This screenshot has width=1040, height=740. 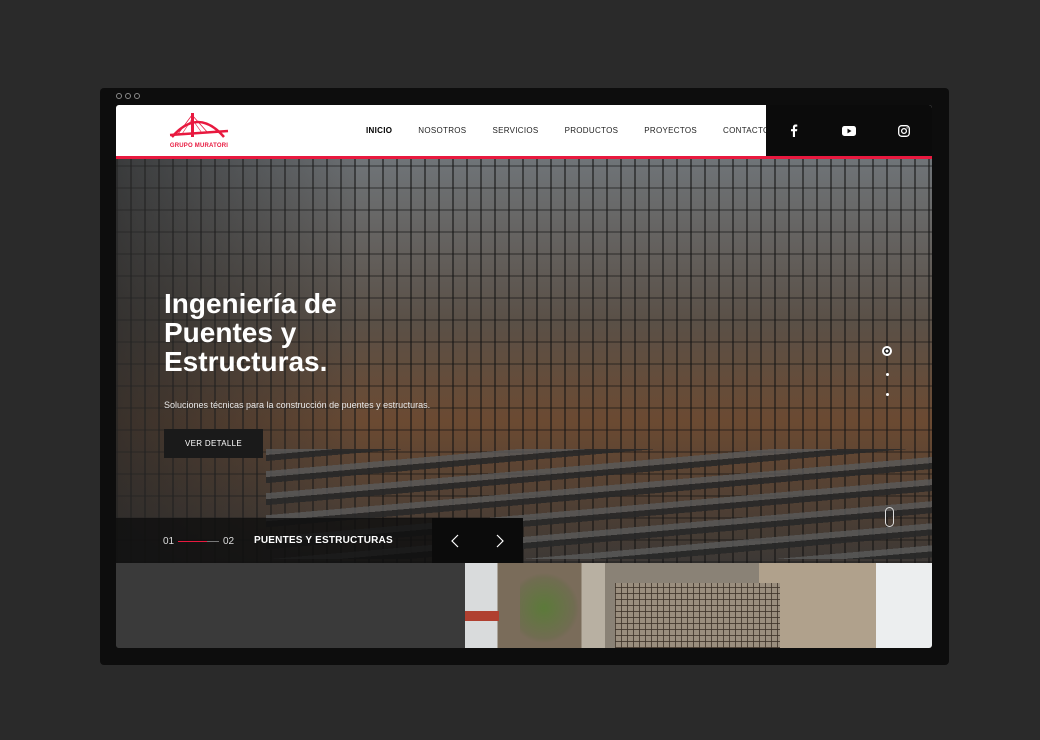 I want to click on youtube-icon, so click(x=849, y=131).